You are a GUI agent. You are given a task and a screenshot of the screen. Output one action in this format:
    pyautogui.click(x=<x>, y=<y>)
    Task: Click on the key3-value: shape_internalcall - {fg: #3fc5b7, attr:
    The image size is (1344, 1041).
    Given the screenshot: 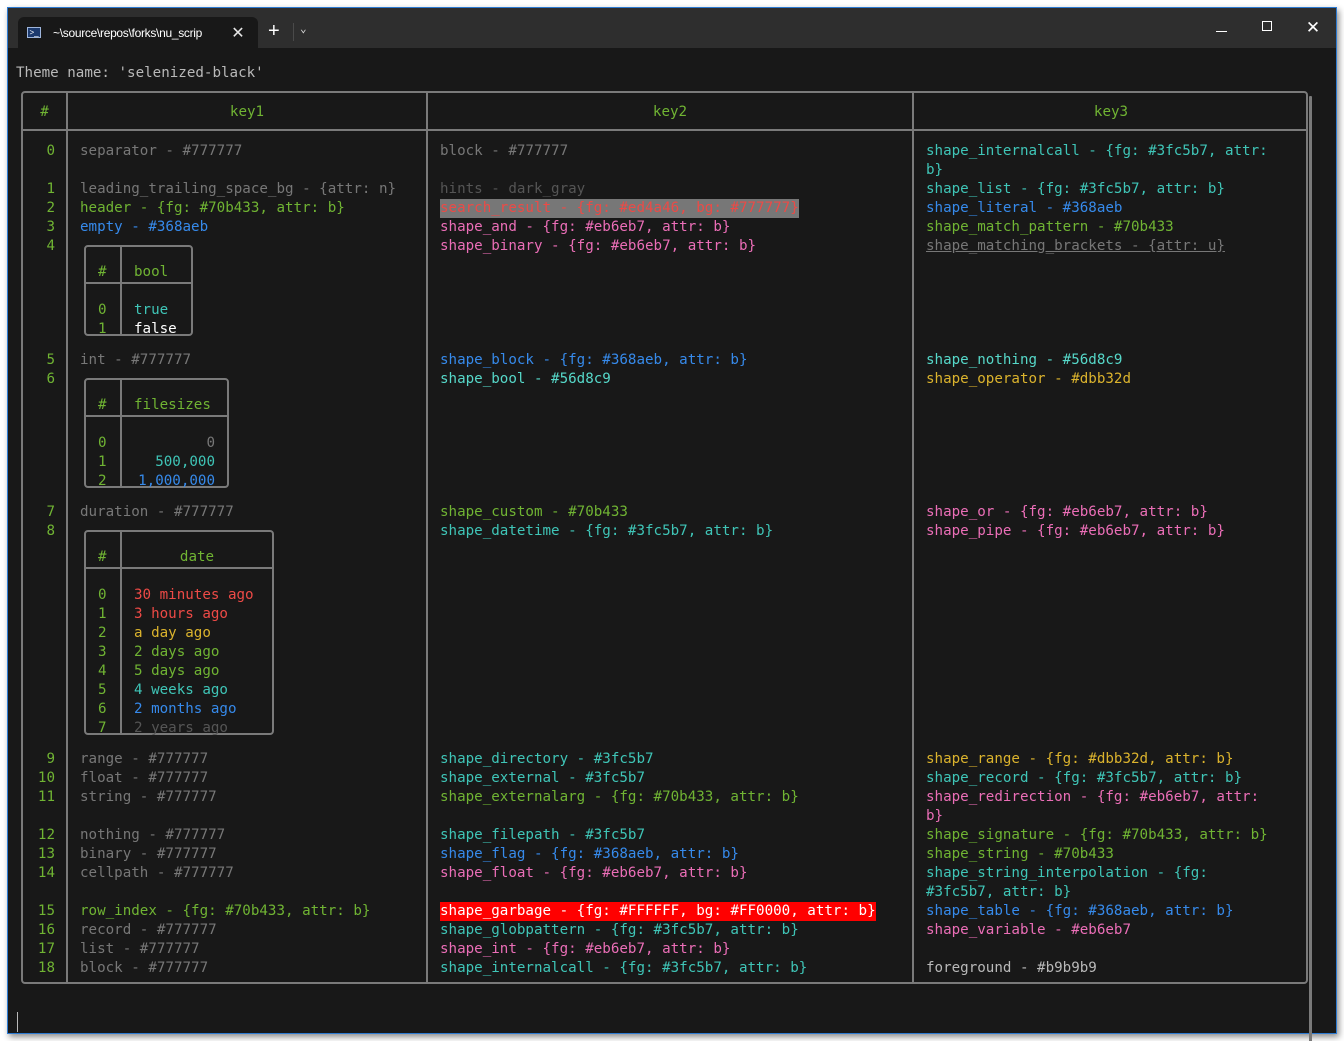 What is the action you would take?
    pyautogui.click(x=1097, y=151)
    